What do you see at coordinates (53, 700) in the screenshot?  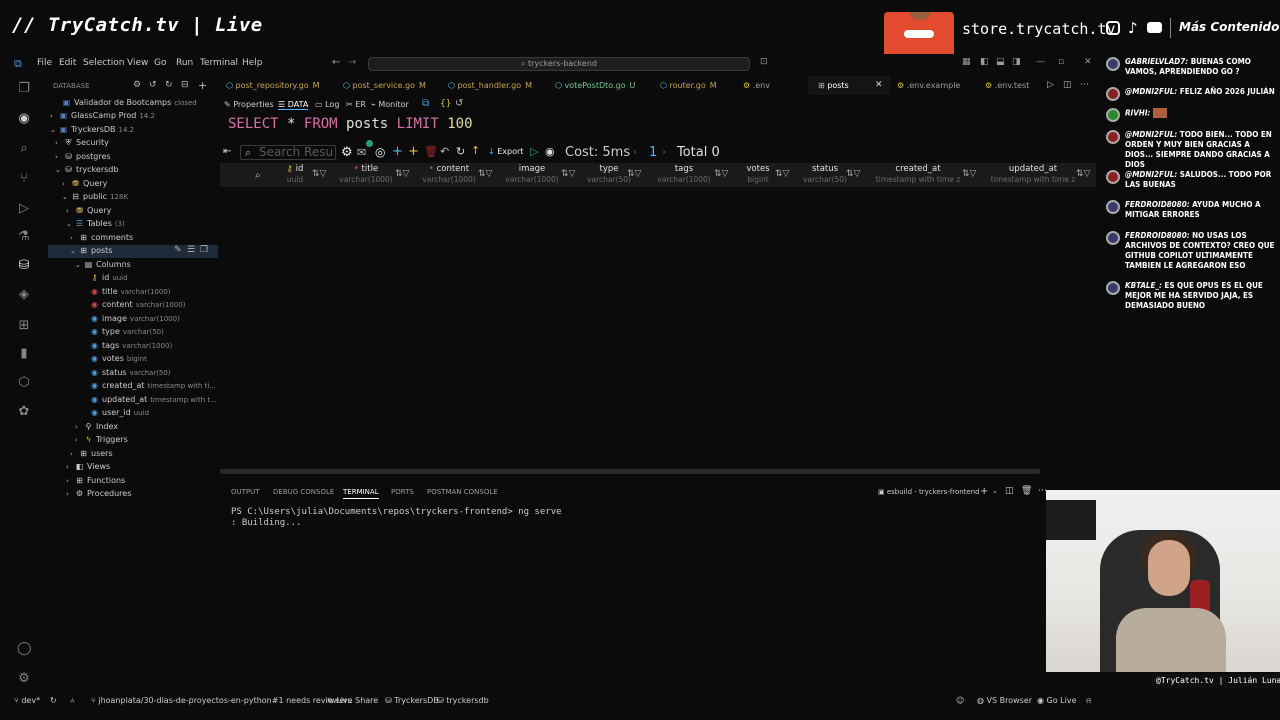 I see `sync-icon: ↻` at bounding box center [53, 700].